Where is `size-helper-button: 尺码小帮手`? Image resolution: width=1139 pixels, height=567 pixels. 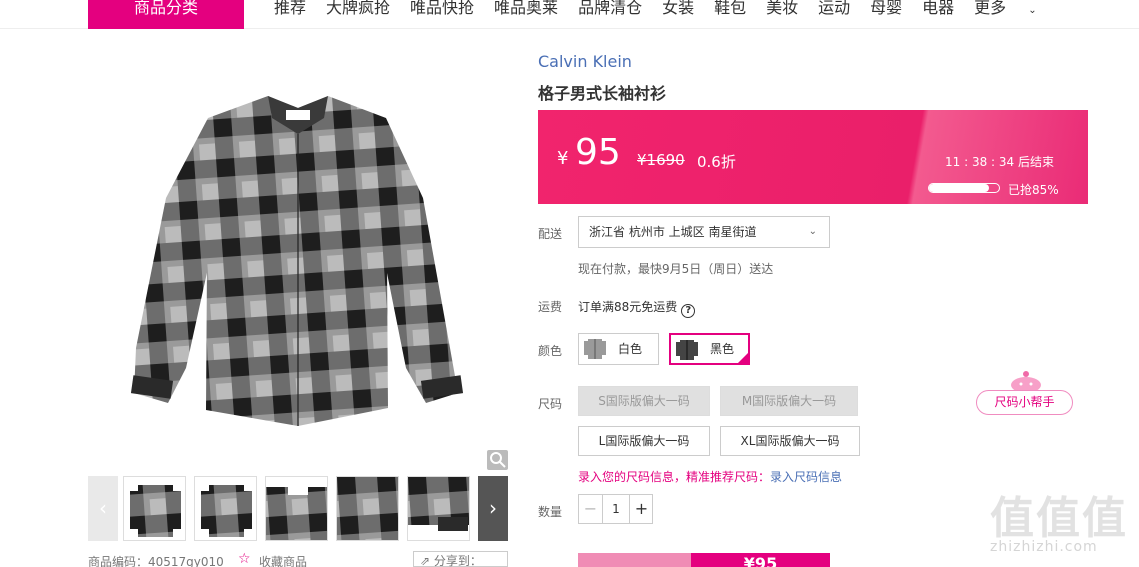
size-helper-button: 尺码小帮手 is located at coordinates (1024, 402).